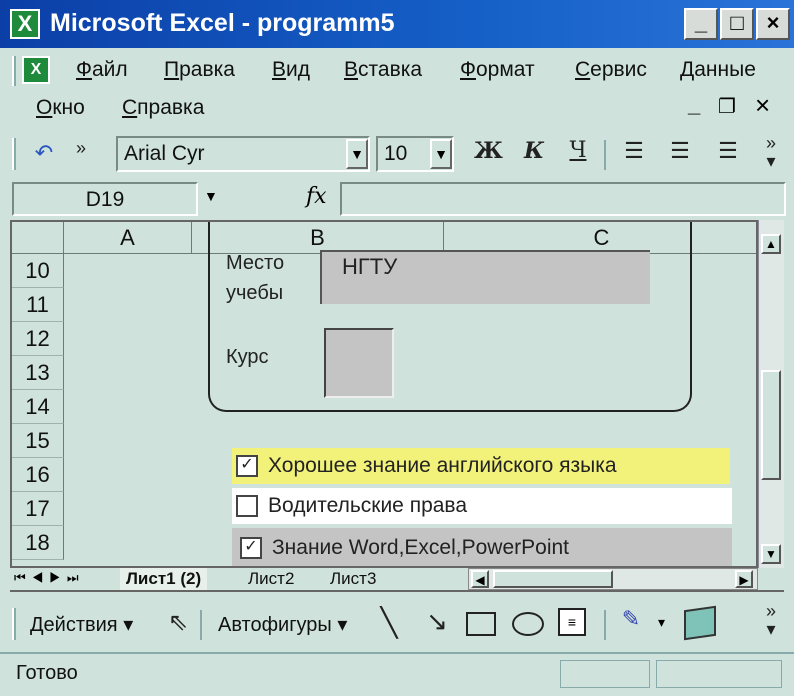 The image size is (794, 696). Describe the element at coordinates (105, 199) in the screenshot. I see `name-box: D19` at that location.